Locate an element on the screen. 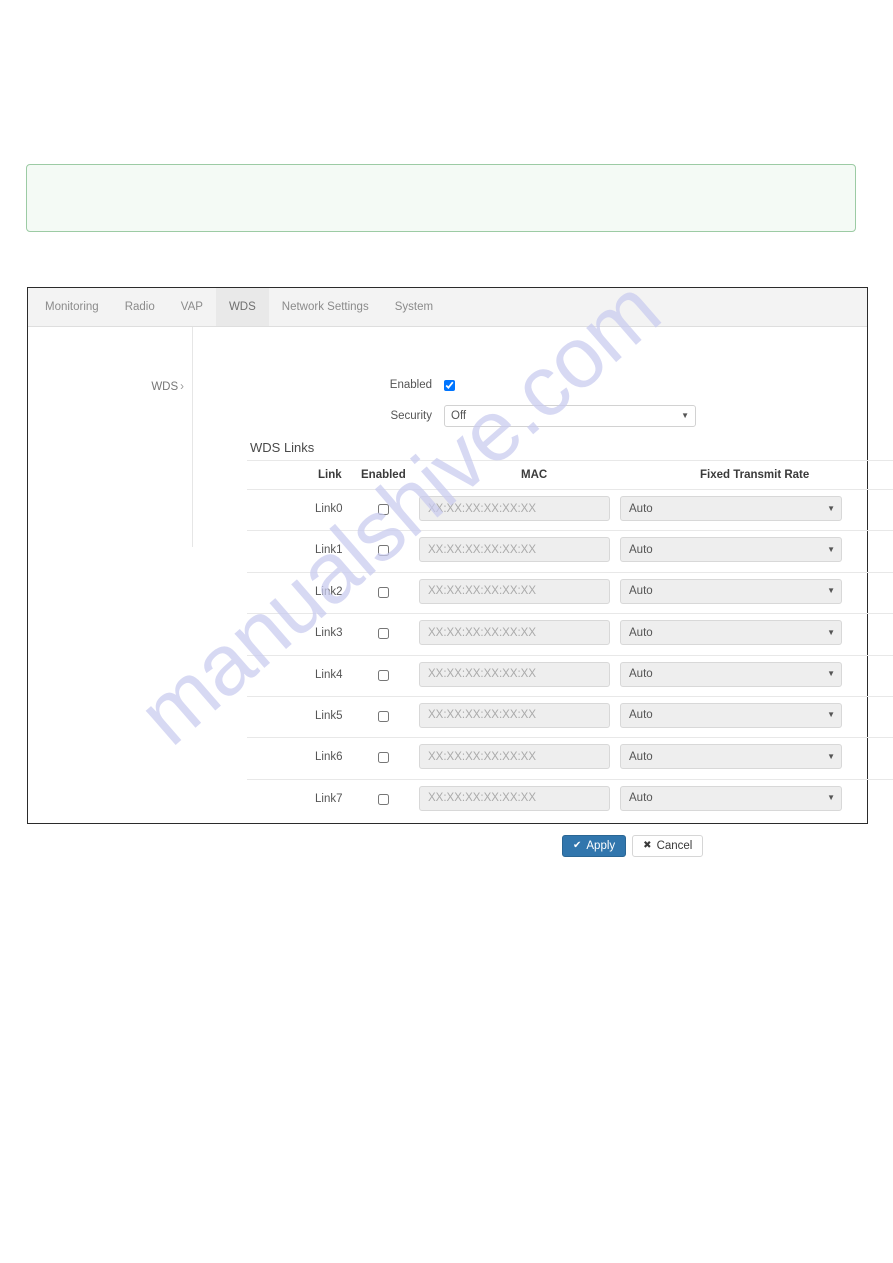 The height and width of the screenshot is (1263, 893). table-row: Link1 Auto▼ is located at coordinates (570, 550).